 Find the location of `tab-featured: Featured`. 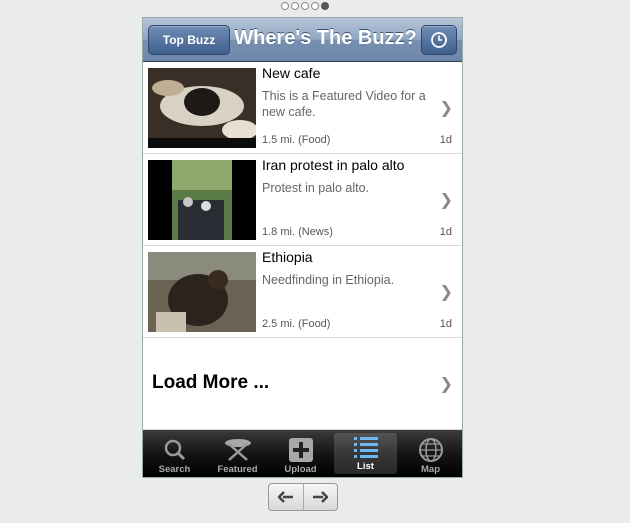

tab-featured: Featured is located at coordinates (237, 453).